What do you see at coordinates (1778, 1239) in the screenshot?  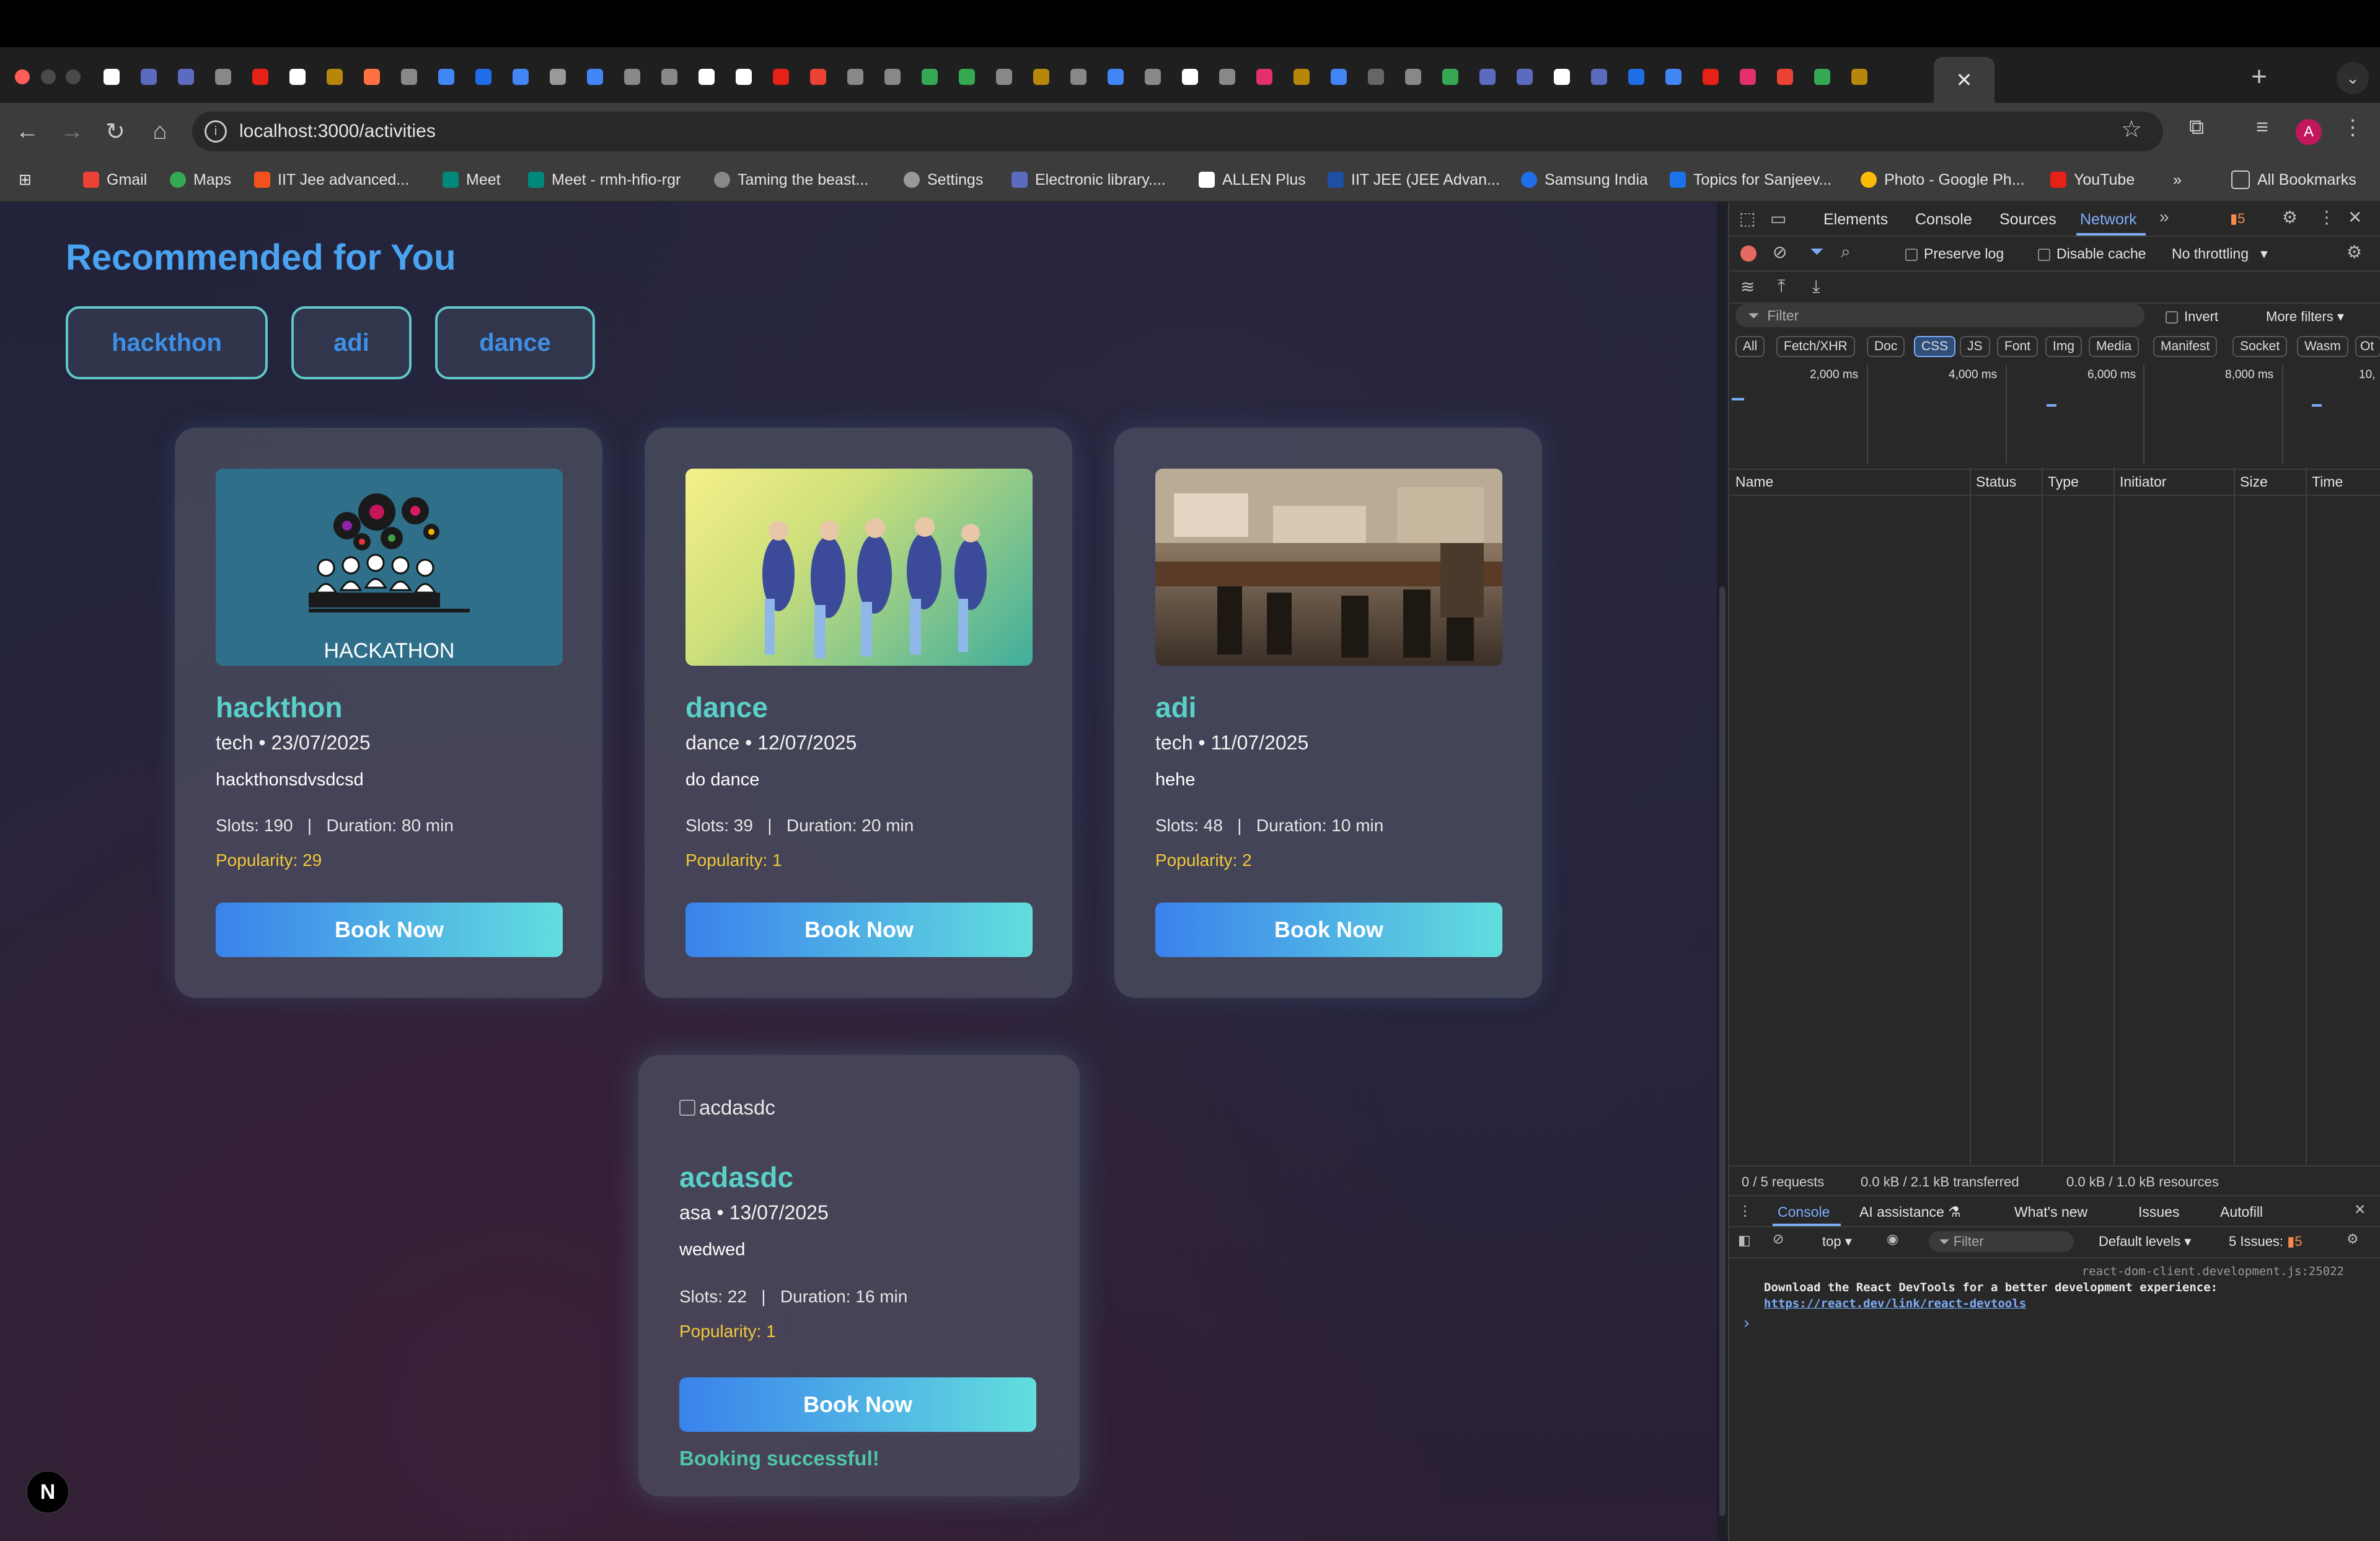 I see `console-clear-icon: ⊘` at bounding box center [1778, 1239].